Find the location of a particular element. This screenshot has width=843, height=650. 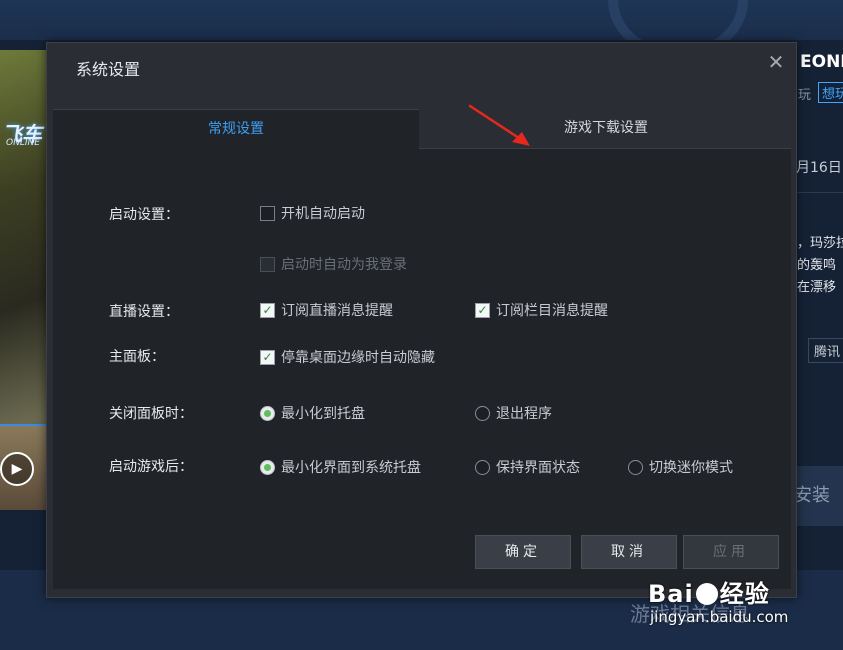

tab-general-settings: 常规设置 is located at coordinates (236, 129).